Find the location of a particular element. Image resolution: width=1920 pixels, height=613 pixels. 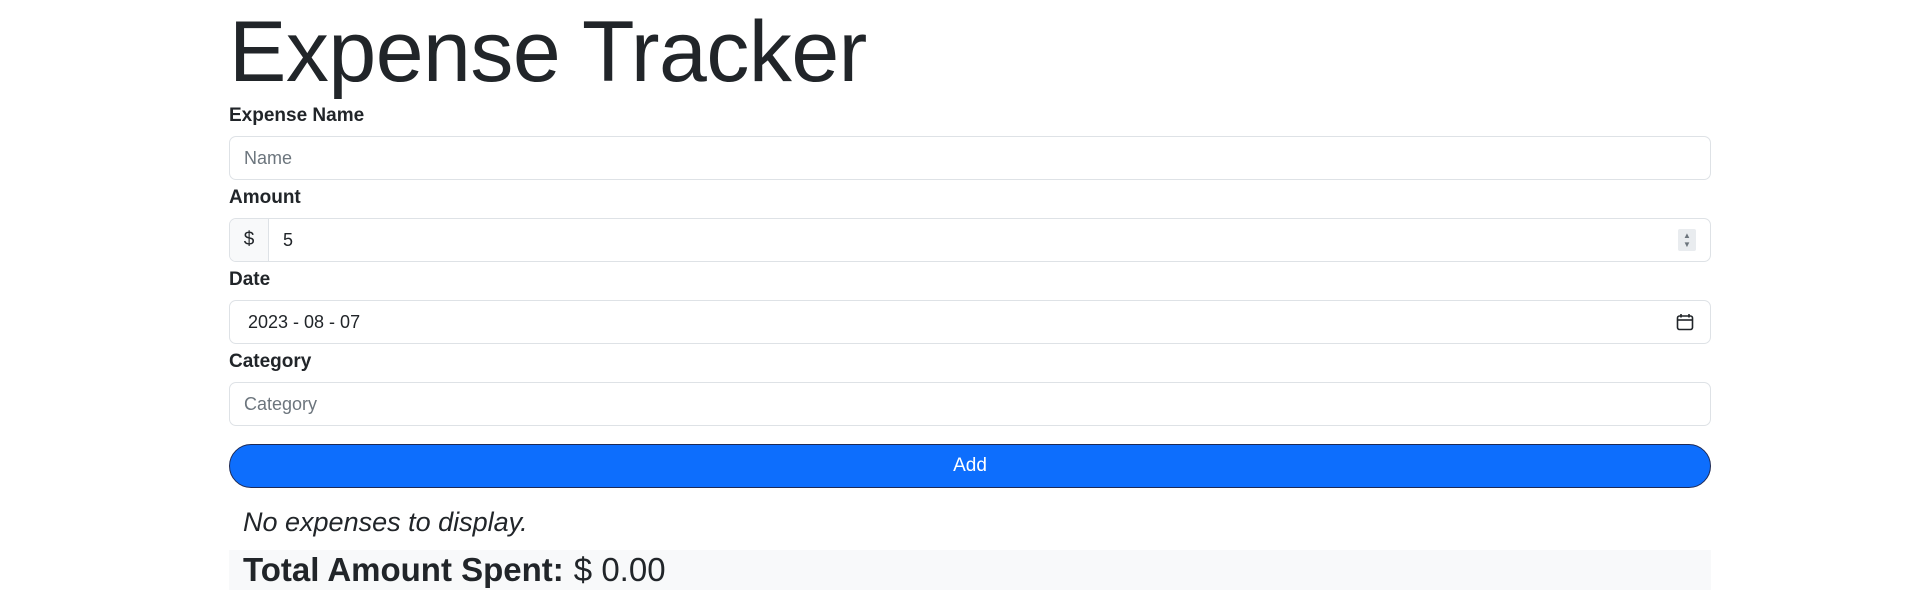

category-label: Category is located at coordinates (270, 361).